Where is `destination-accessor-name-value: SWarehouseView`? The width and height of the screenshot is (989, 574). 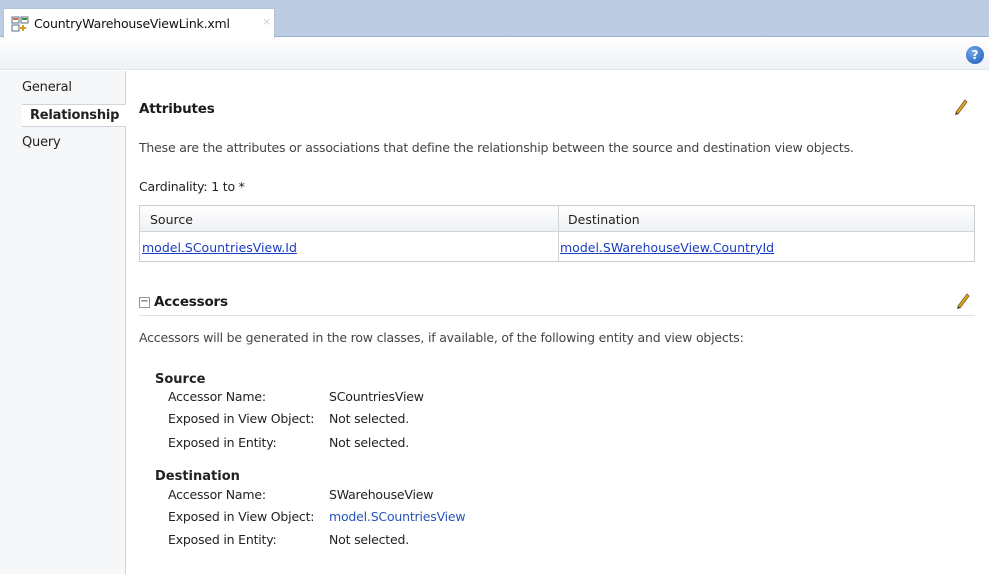
destination-accessor-name-value: SWarehouseView is located at coordinates (381, 494).